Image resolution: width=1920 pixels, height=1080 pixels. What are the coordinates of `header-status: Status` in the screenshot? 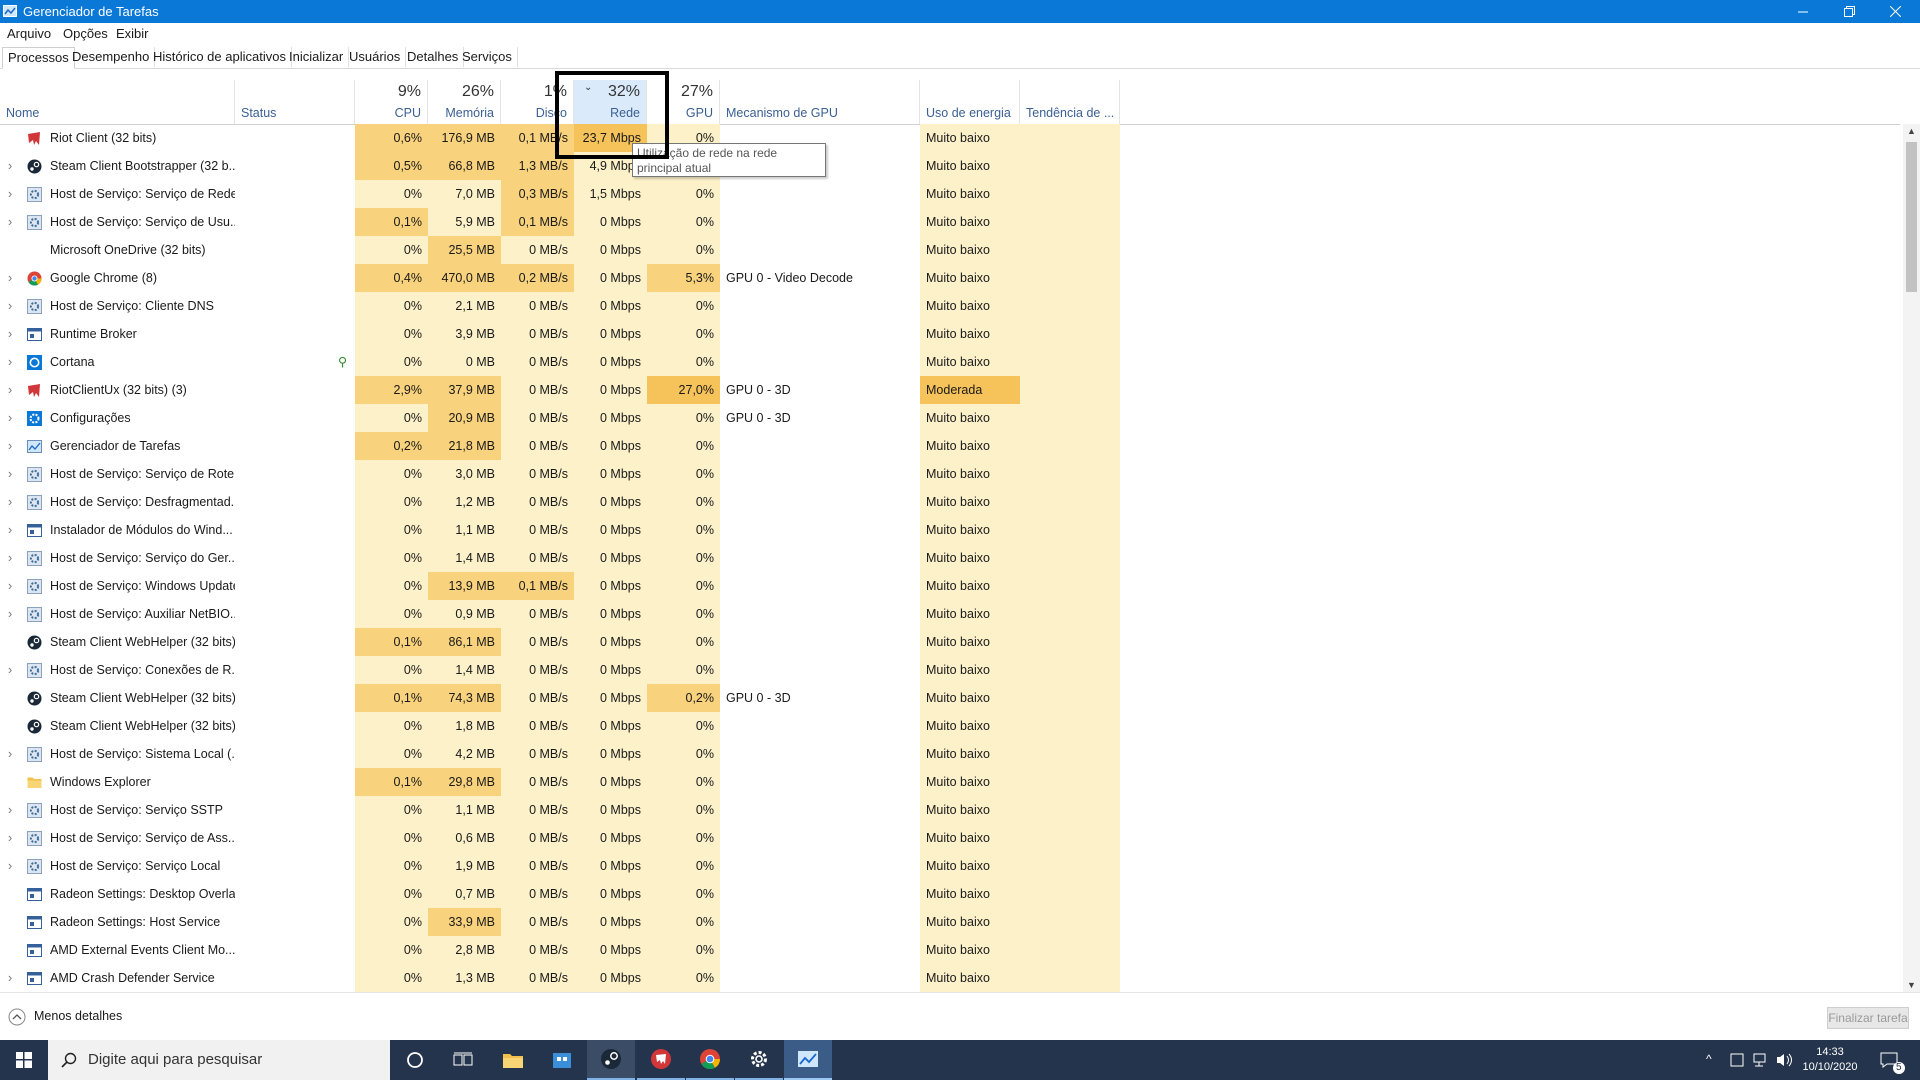 It's located at (295, 102).